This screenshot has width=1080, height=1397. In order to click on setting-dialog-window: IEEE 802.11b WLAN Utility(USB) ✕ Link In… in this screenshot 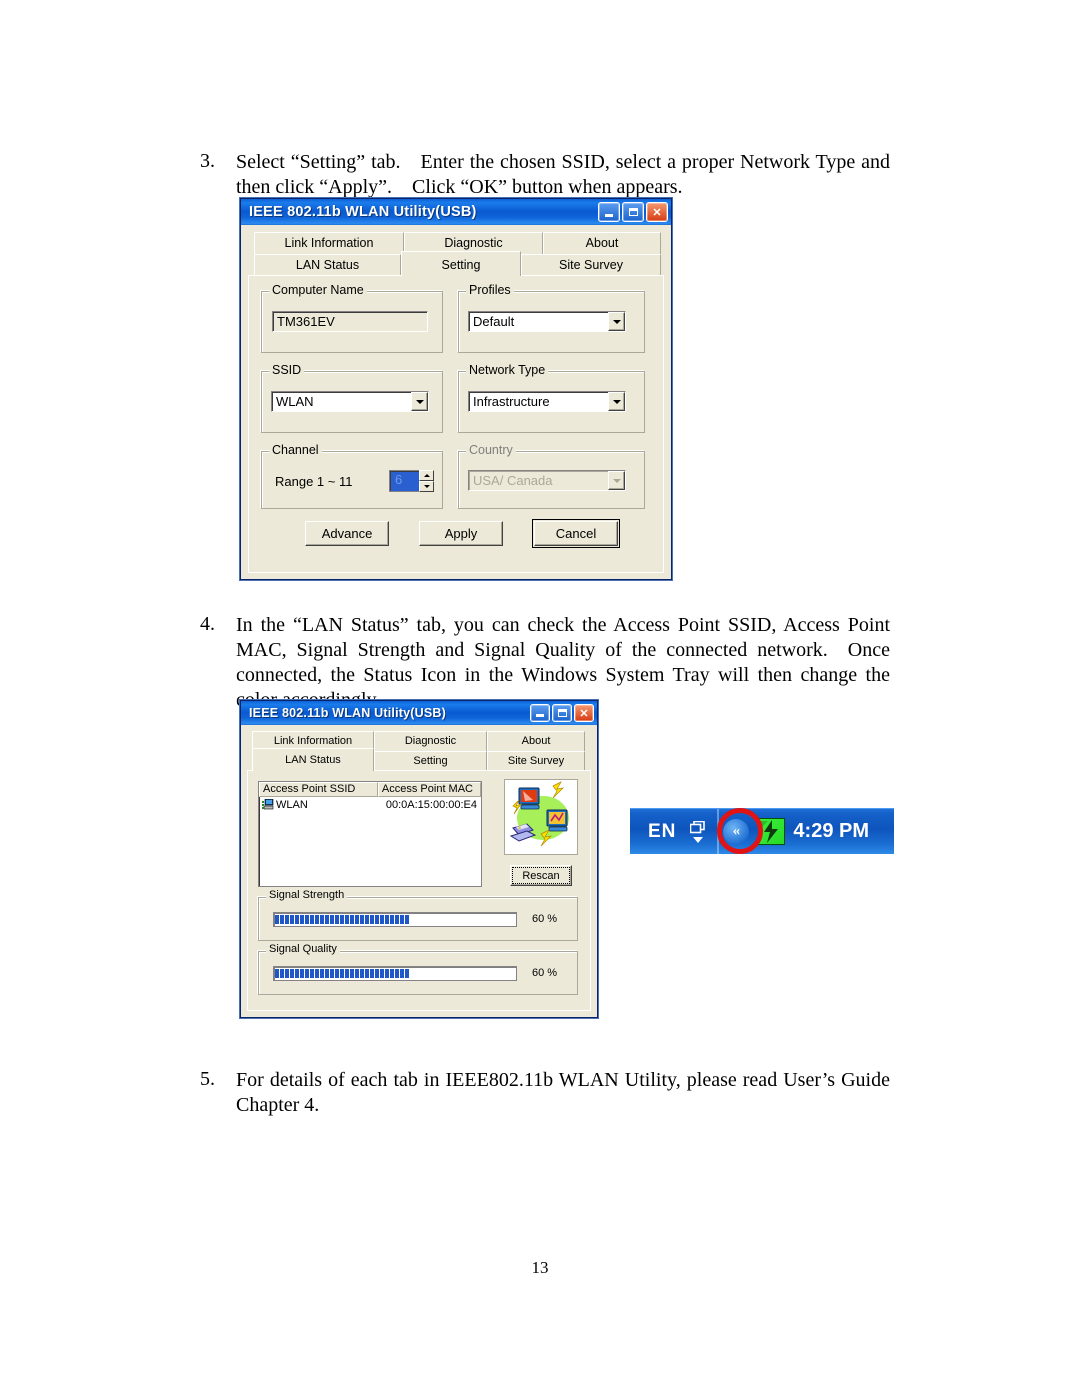, I will do `click(456, 389)`.